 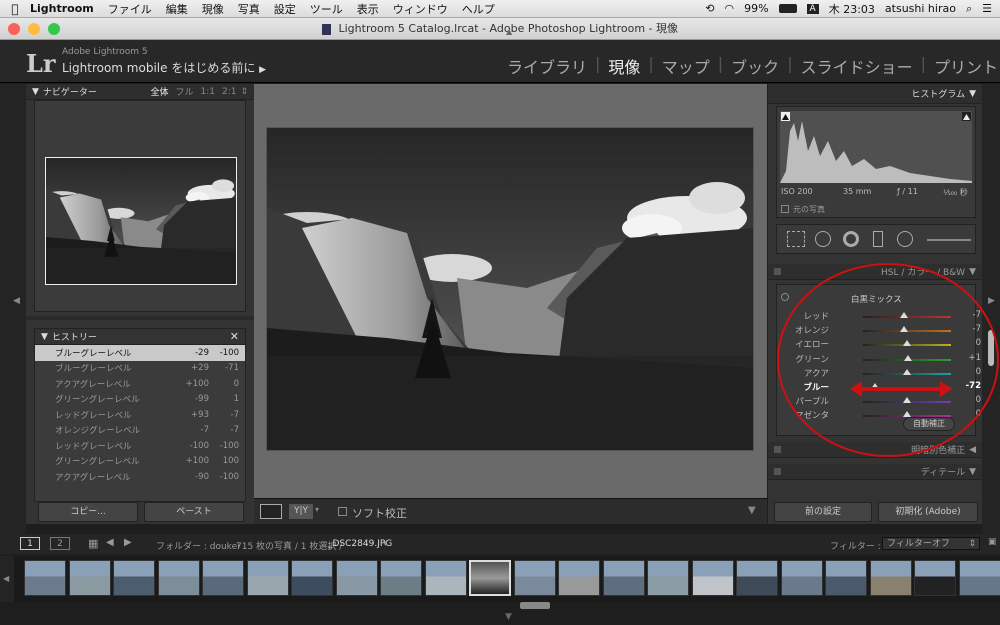 What do you see at coordinates (875, 272) in the screenshot?
I see `hsl-header: HSL / カラー / B&W ▼` at bounding box center [875, 272].